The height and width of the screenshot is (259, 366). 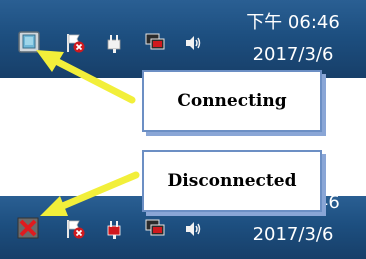 I want to click on arrow-to-connecting-icon, so click(x=86, y=77).